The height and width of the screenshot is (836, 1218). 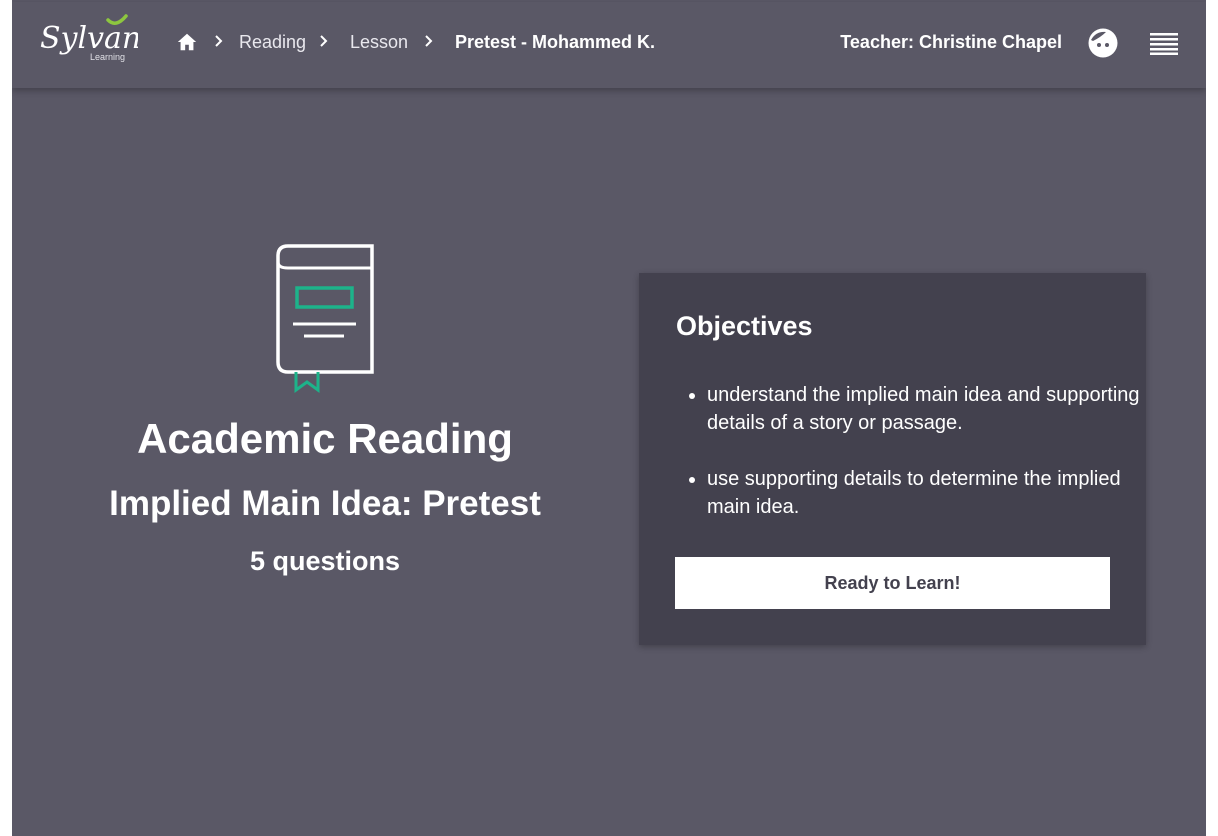 I want to click on breadcrumb-current-page: Pretest - Mohammed K., so click(x=555, y=42).